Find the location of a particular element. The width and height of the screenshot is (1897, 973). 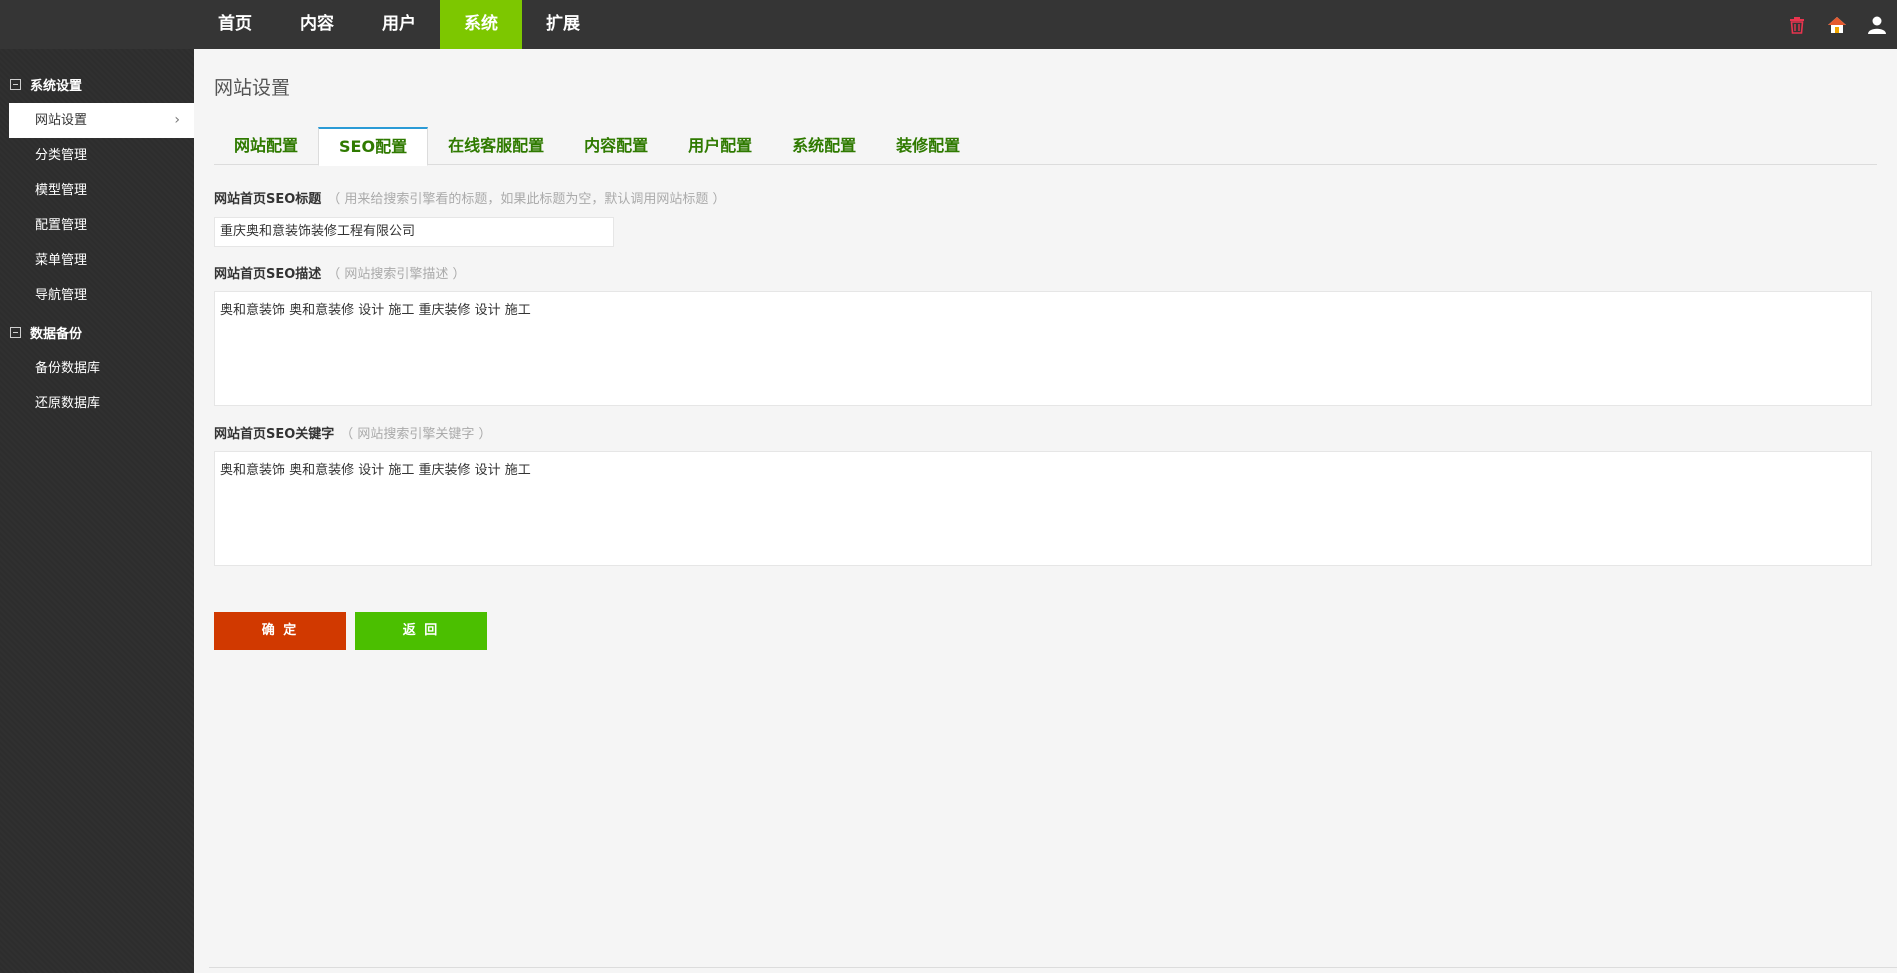

tab-user-config: 用户配置 is located at coordinates (720, 146).